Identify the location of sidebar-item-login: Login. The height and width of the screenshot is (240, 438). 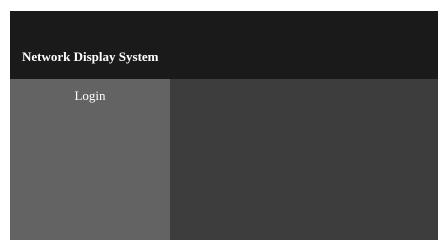
(90, 96).